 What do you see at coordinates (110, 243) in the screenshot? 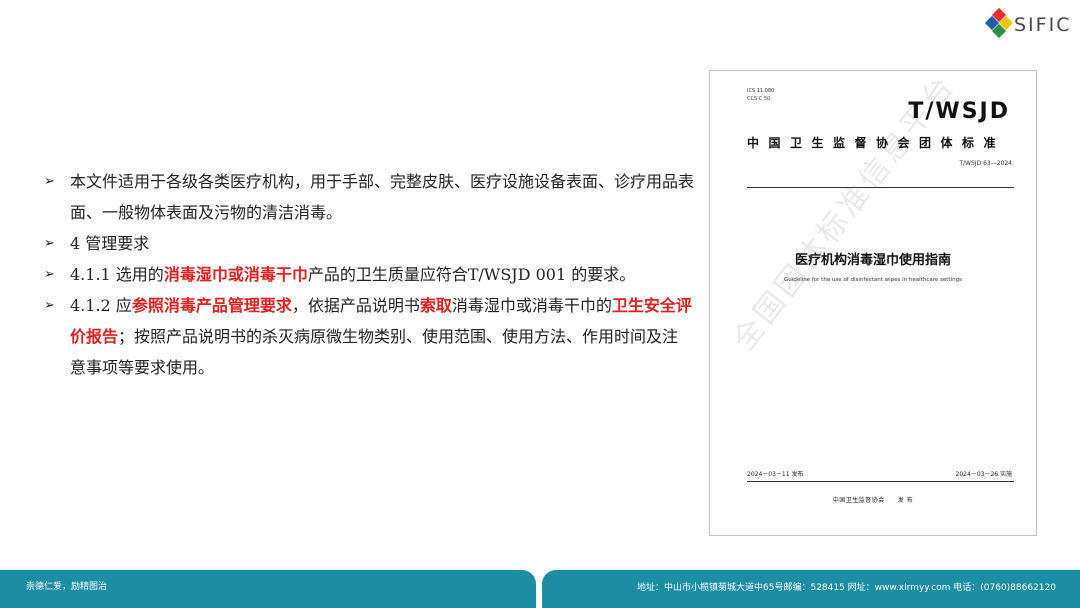
I see `bullet-text: 4 管理要求` at bounding box center [110, 243].